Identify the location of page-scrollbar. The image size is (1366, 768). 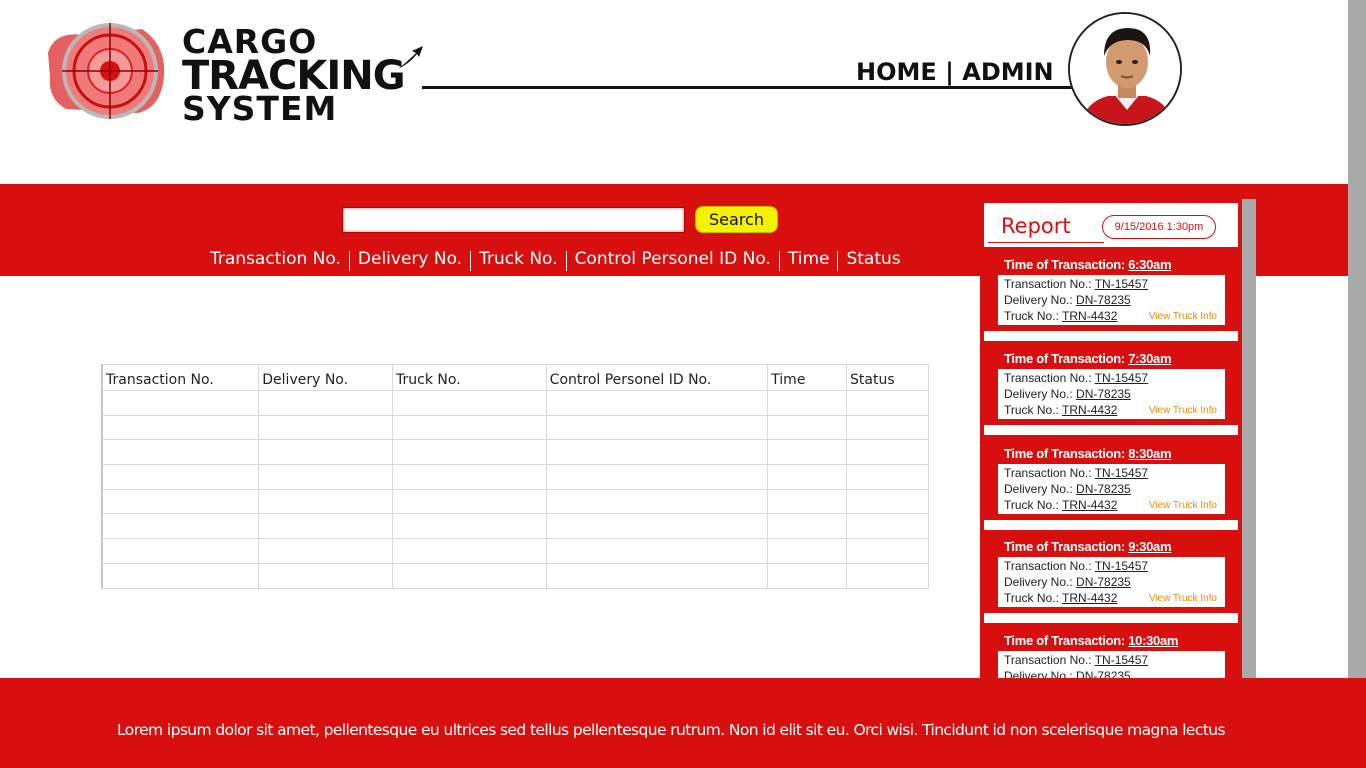
(1357, 340).